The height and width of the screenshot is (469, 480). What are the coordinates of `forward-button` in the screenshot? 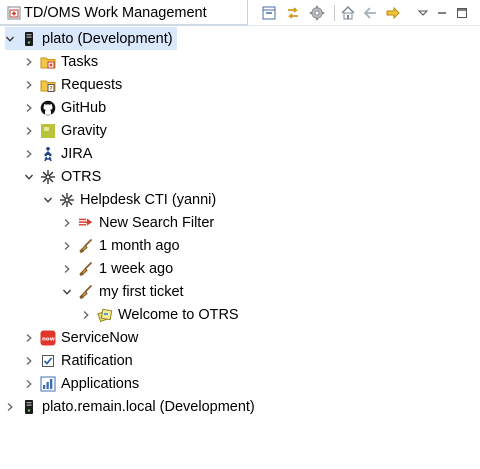 It's located at (393, 13).